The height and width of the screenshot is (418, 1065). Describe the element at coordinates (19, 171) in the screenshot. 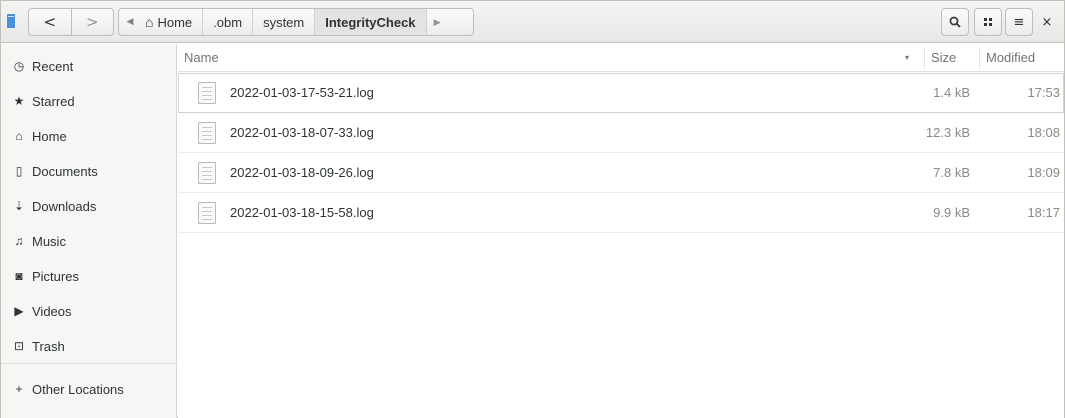

I see `document-icon: ▯` at that location.